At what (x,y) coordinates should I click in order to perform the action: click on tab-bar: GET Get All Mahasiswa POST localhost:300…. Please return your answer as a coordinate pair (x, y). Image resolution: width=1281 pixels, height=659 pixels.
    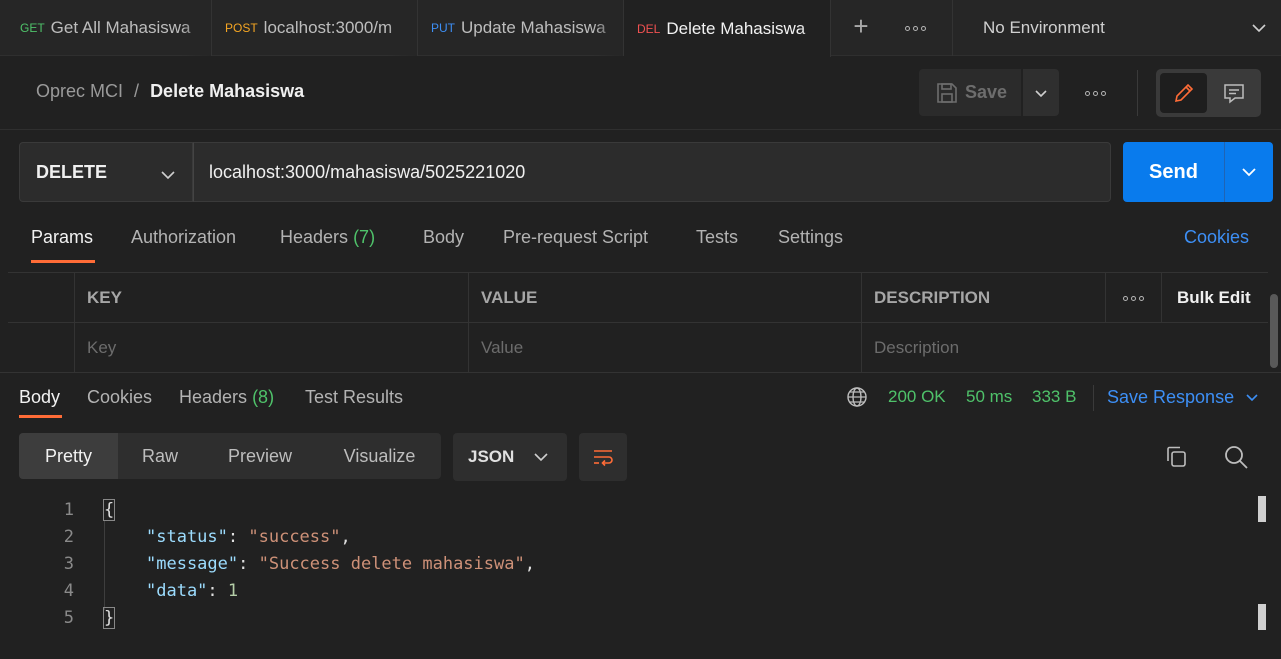
    Looking at the image, I should click on (640, 28).